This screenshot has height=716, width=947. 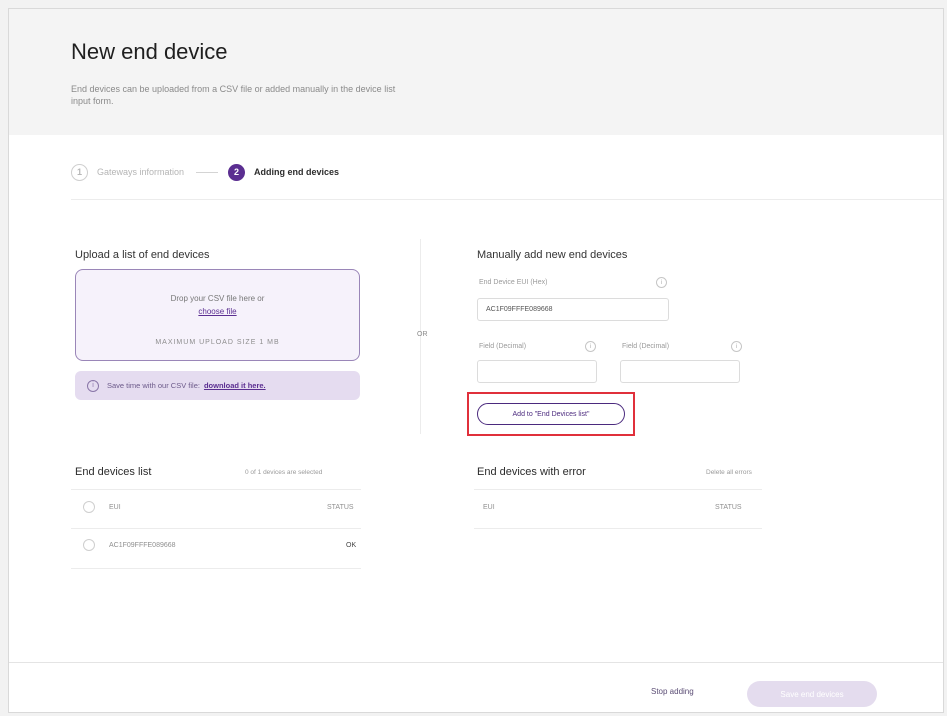 What do you see at coordinates (140, 172) in the screenshot?
I see `step-1-label: Gateways information` at bounding box center [140, 172].